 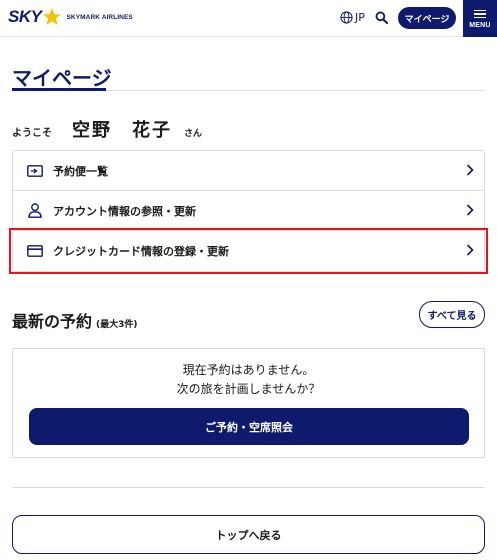 What do you see at coordinates (117, 325) in the screenshot?
I see `section-subtitle: (最大3件)` at bounding box center [117, 325].